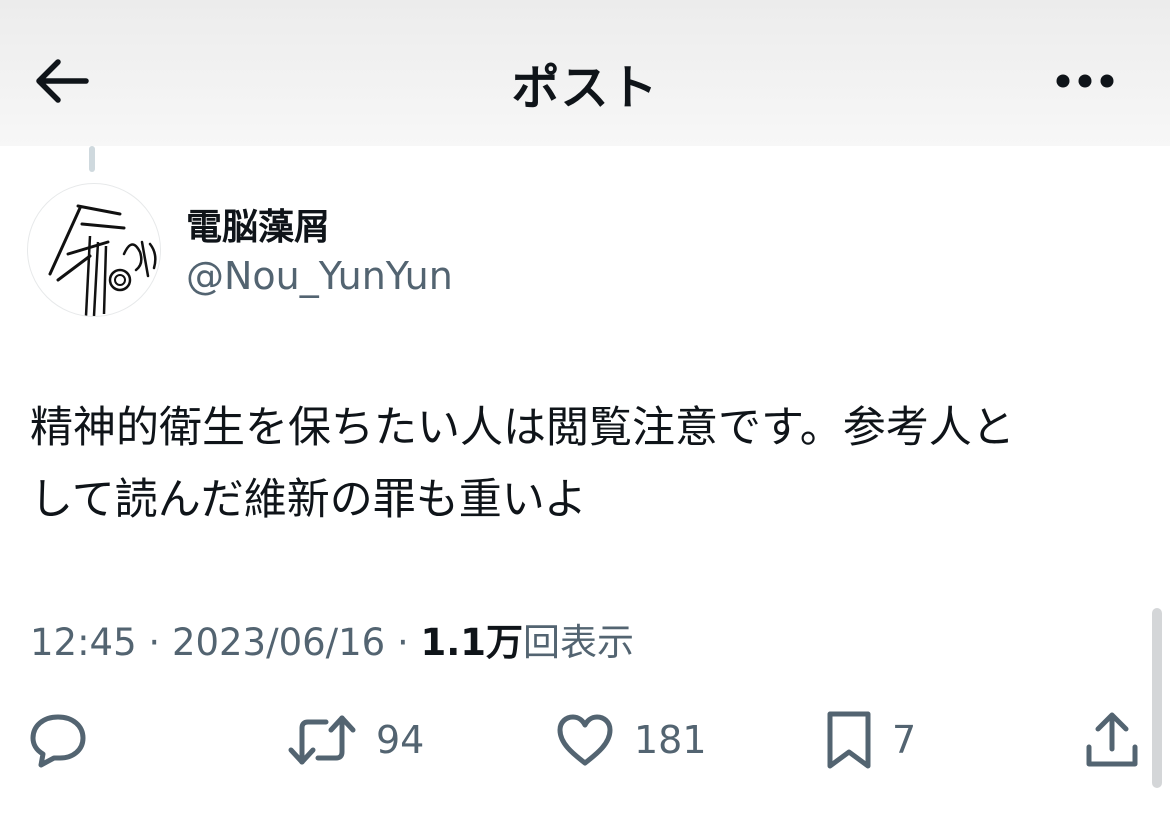 This screenshot has width=1170, height=821. I want to click on bookmark-button: 7, so click(871, 740).